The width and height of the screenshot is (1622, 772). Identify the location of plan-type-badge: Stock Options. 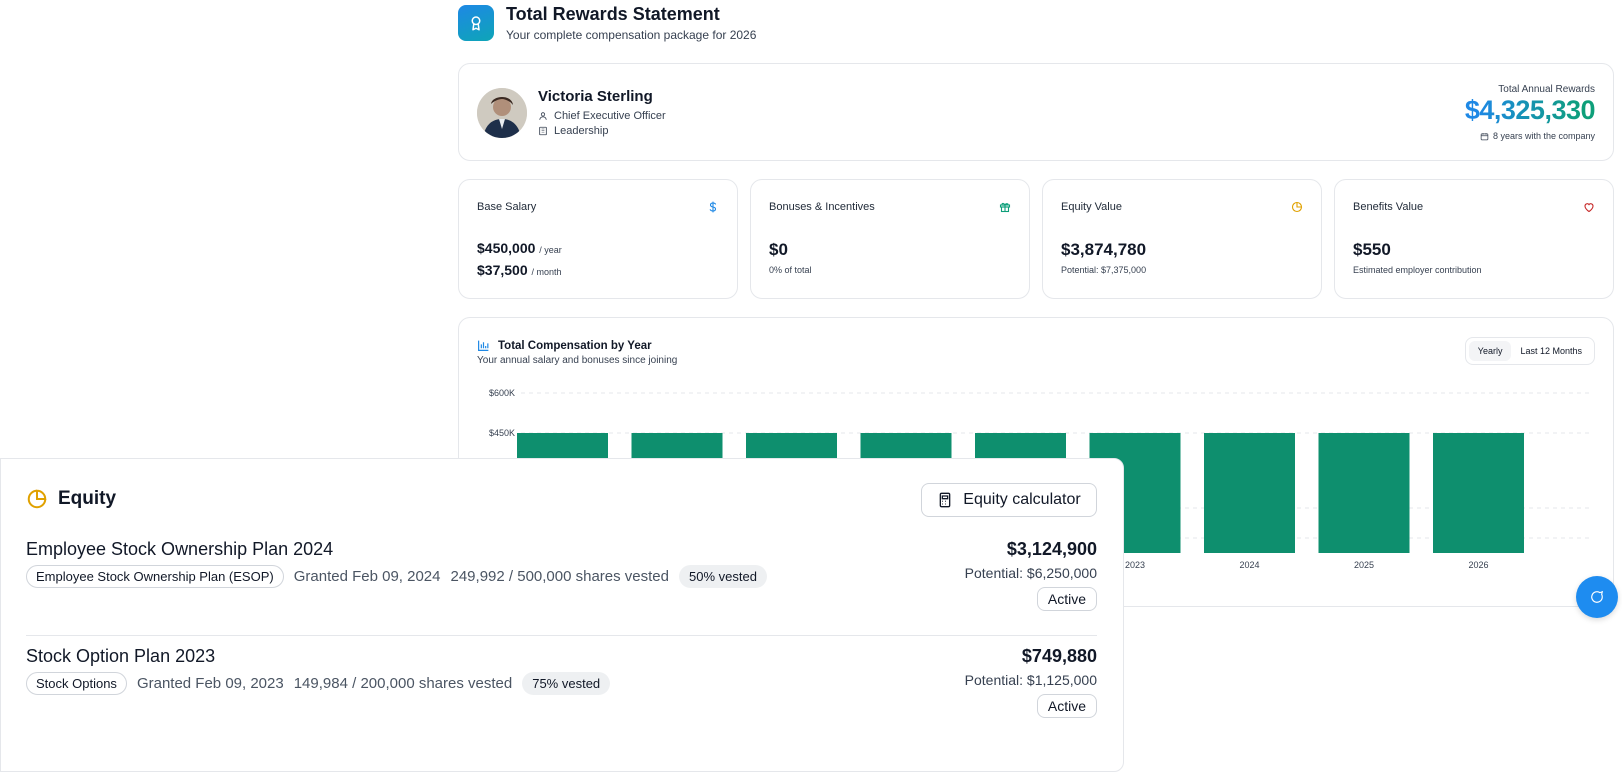
(76, 683).